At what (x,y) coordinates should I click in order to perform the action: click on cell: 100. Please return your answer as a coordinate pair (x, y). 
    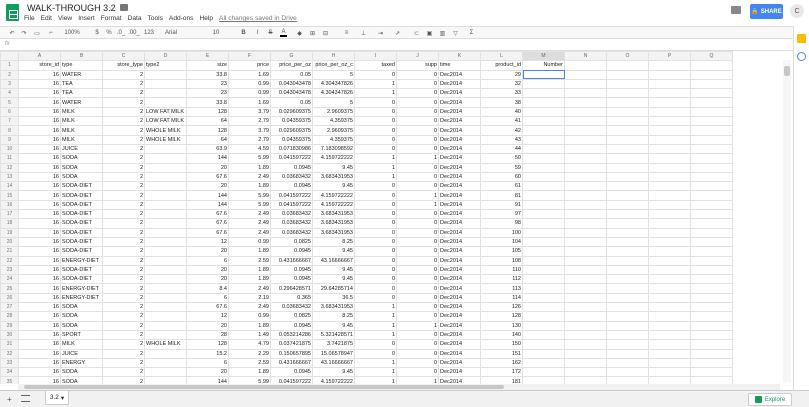
    Looking at the image, I should click on (501, 232).